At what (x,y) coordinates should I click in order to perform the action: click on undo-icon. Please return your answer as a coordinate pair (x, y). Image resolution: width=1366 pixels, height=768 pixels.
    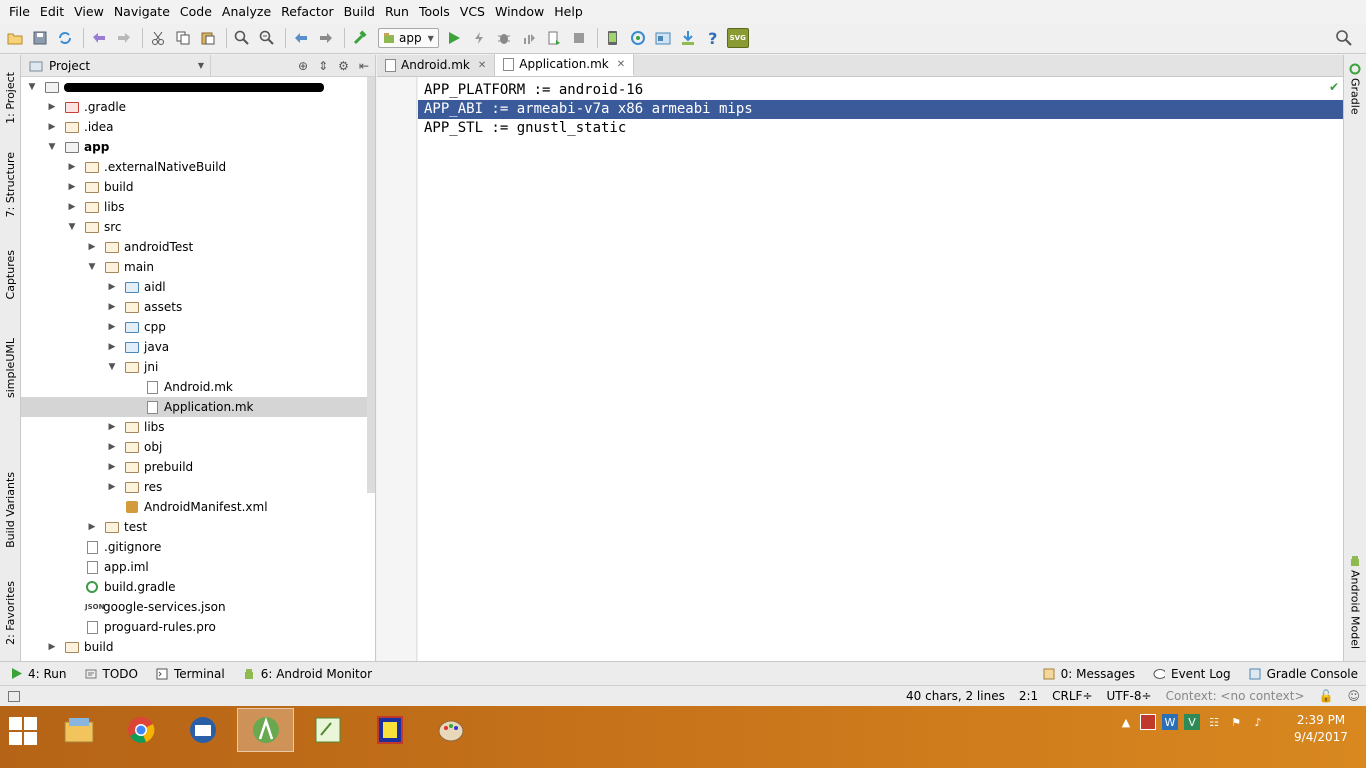
    Looking at the image, I should click on (99, 38).